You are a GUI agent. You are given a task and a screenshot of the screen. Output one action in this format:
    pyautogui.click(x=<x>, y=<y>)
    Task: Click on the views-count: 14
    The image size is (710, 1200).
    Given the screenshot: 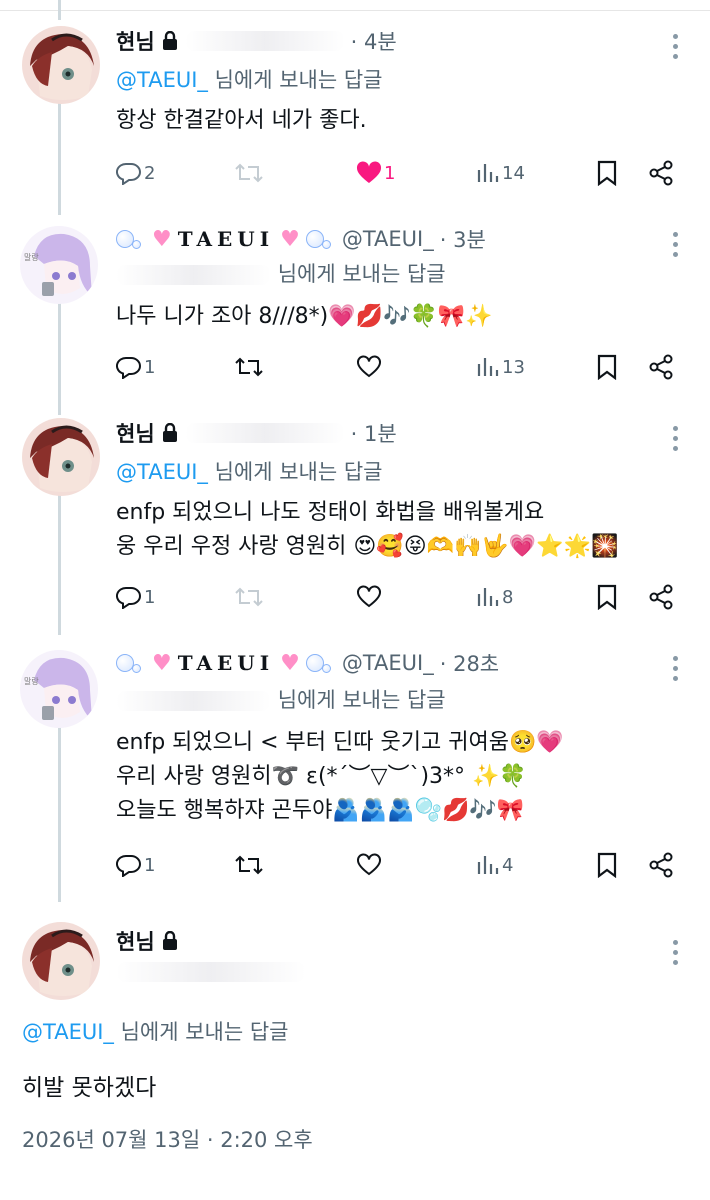 What is the action you would take?
    pyautogui.click(x=513, y=173)
    